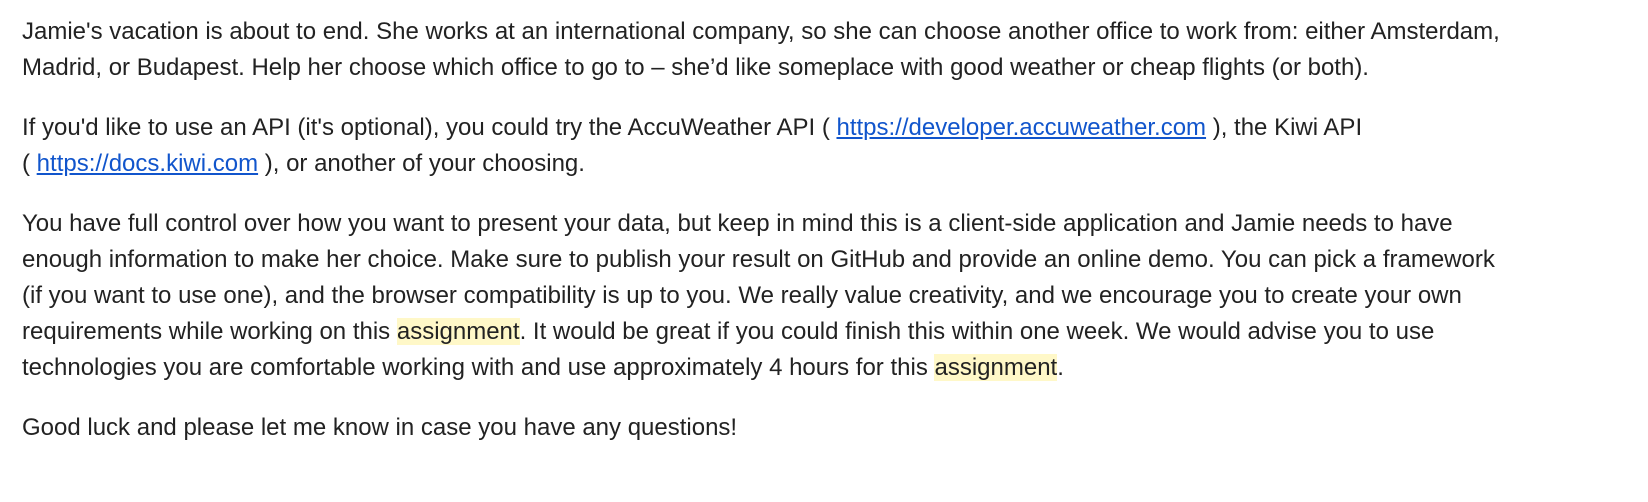 This screenshot has width=1648, height=502. What do you see at coordinates (1021, 127) in the screenshot?
I see `accuweather-link: https://developer.accuweather.com` at bounding box center [1021, 127].